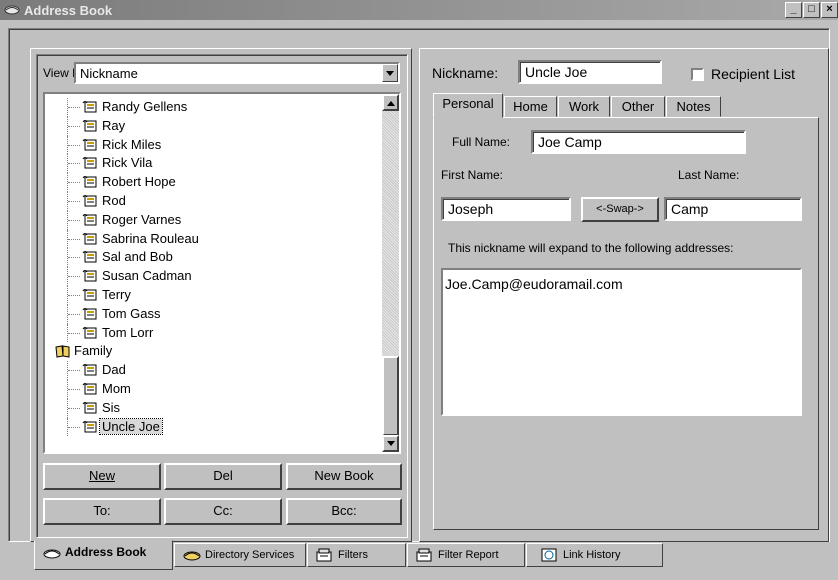 Image resolution: width=838 pixels, height=580 pixels. Describe the element at coordinates (215, 258) in the screenshot. I see `tree-contact-item: Sal and Bob` at that location.